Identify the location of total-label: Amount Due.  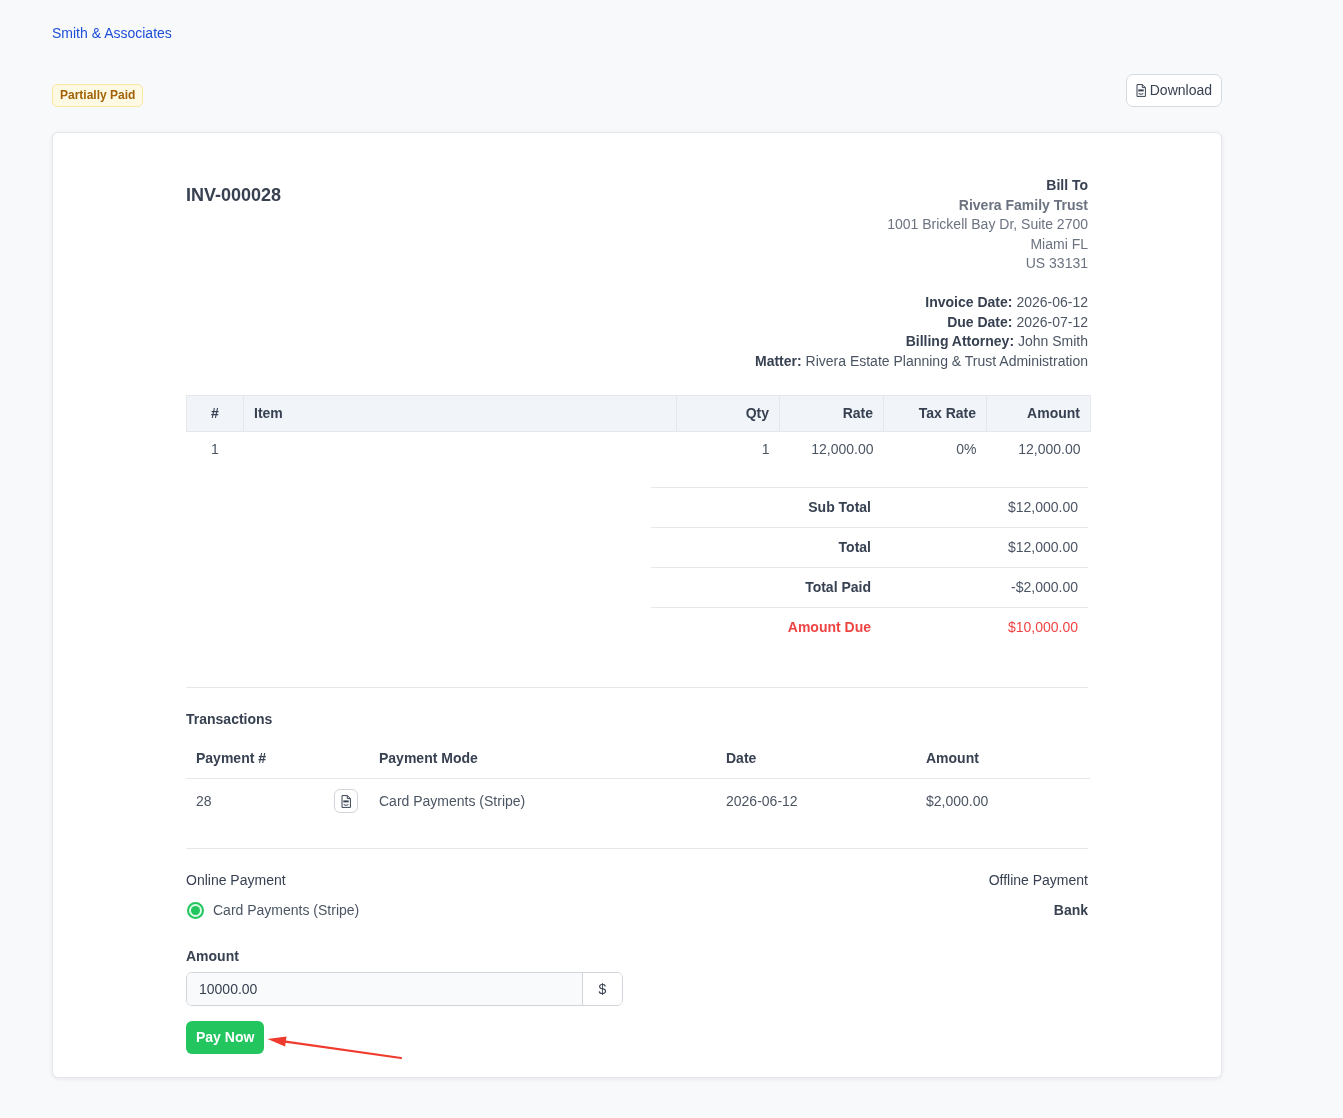
(766, 627).